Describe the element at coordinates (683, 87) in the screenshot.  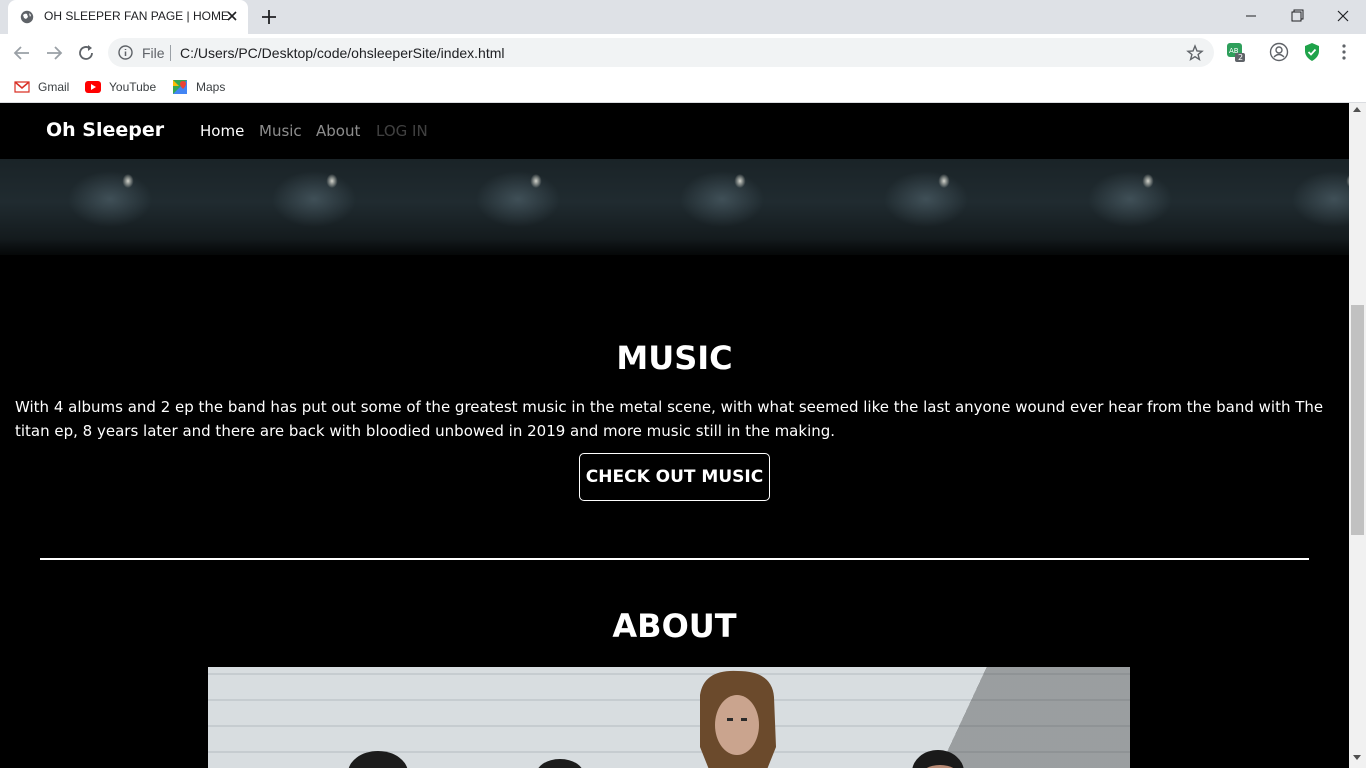
I see `bookmarks-bar: Gmail YouTube Maps` at that location.